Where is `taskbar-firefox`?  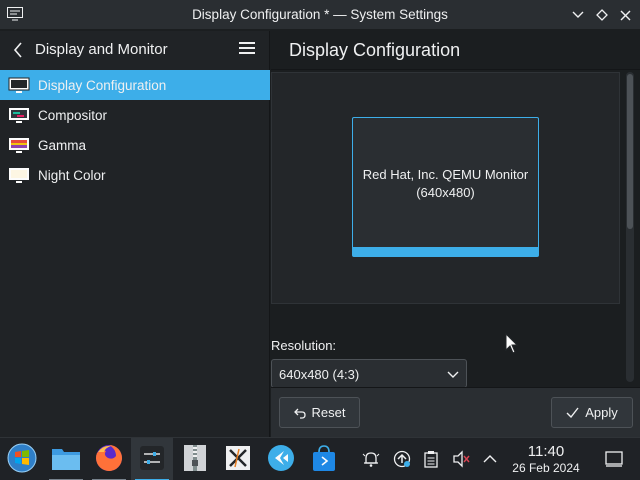
taskbar-firefox is located at coordinates (109, 459).